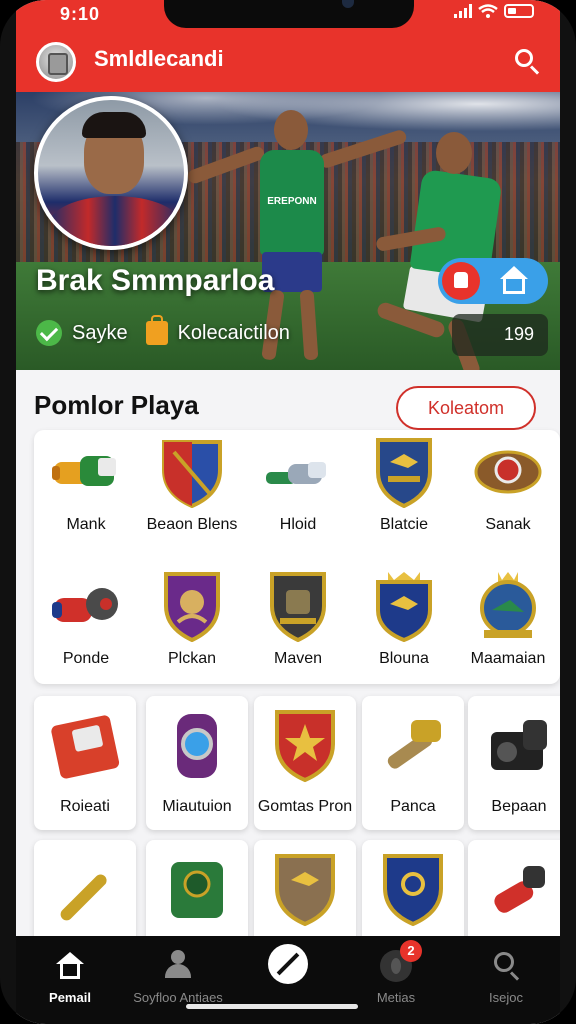  Describe the element at coordinates (86, 490) in the screenshot. I see `item-card: Mank` at that location.